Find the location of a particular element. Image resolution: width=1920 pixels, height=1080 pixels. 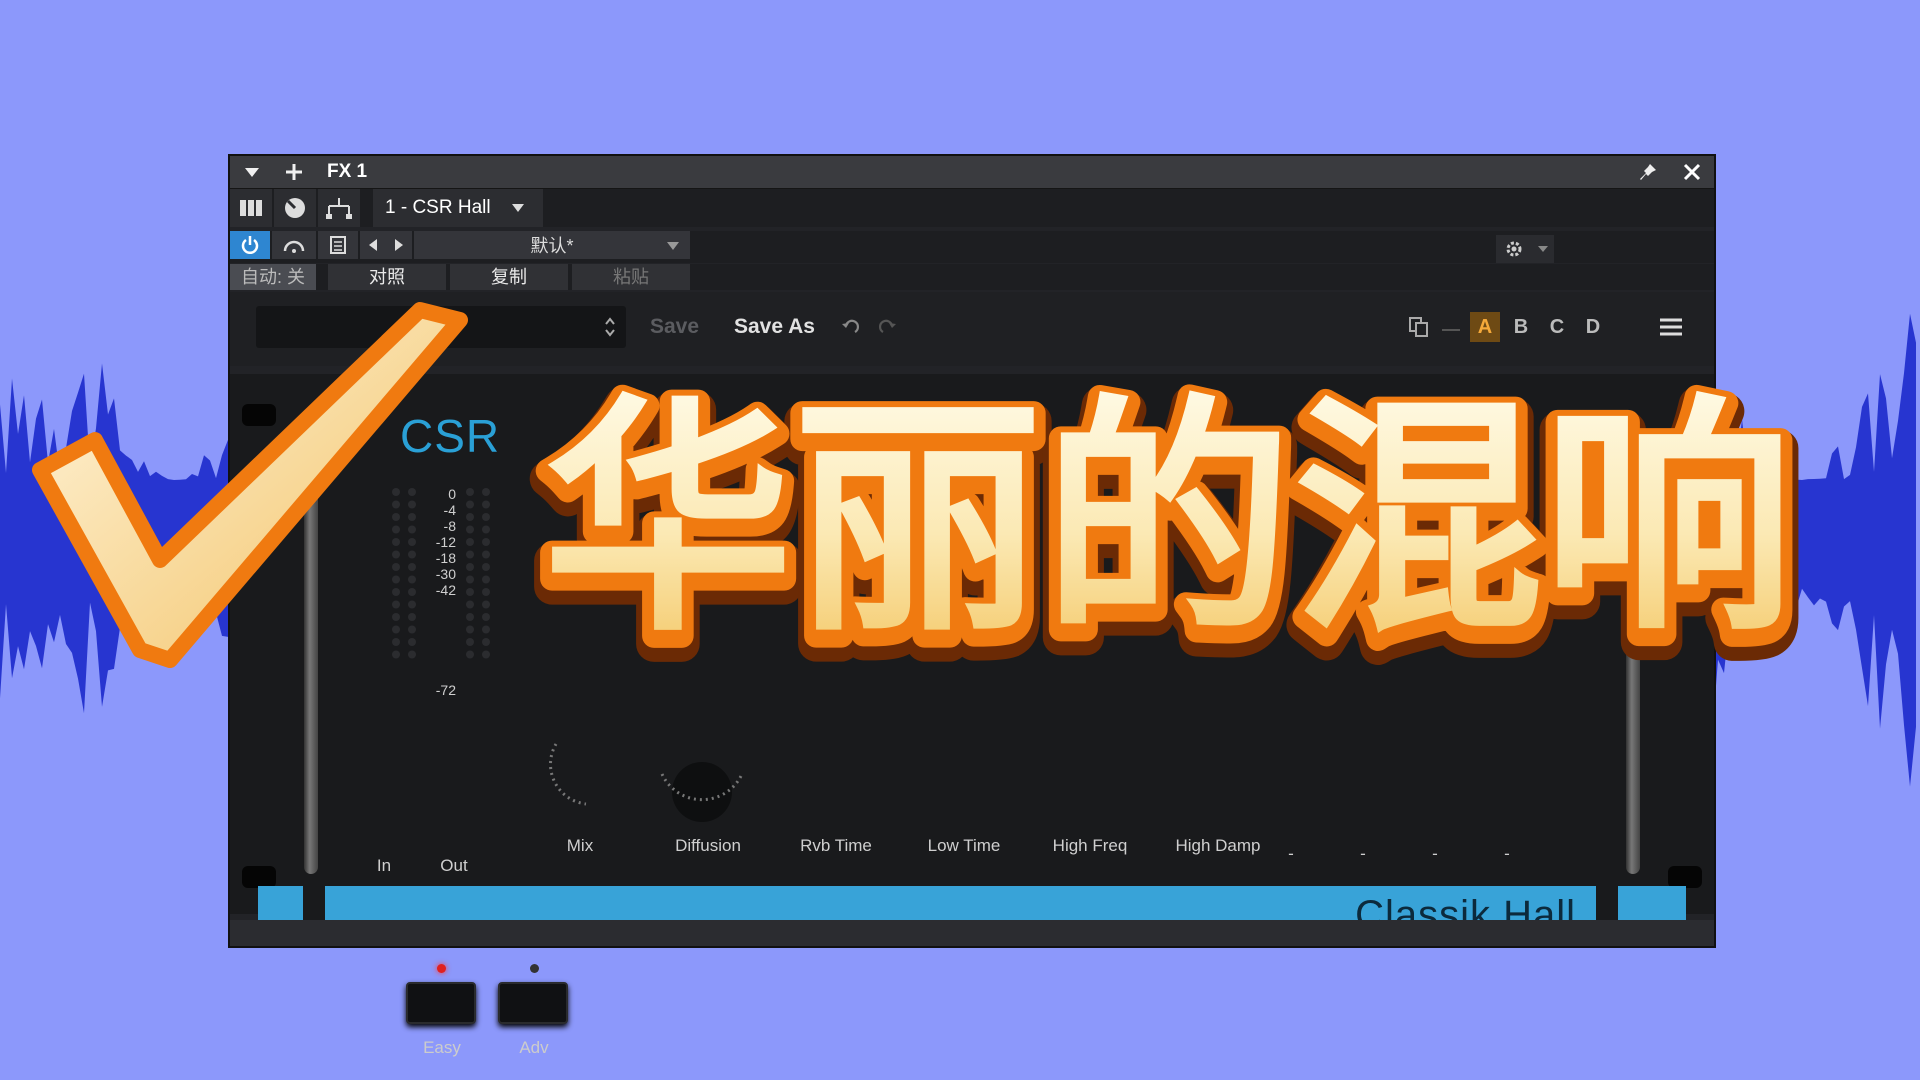

checkmark-icon is located at coordinates (250, 485).